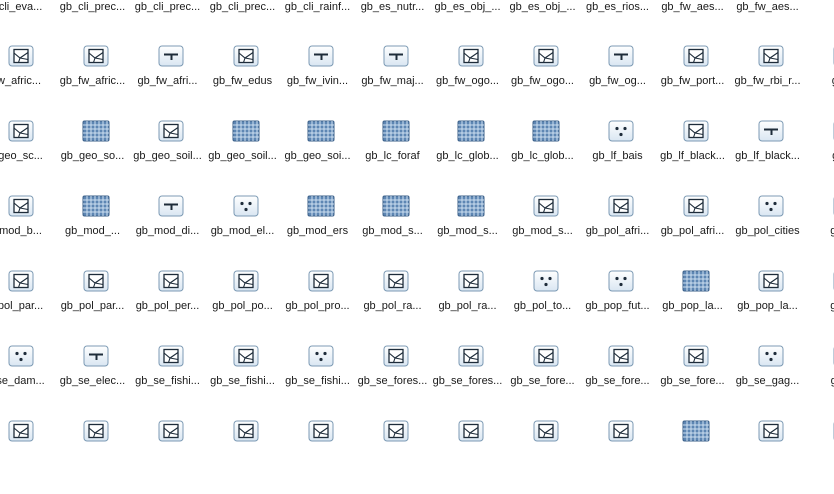 The width and height of the screenshot is (834, 494). I want to click on file-item: gb_lc_foraf, so click(392, 156).